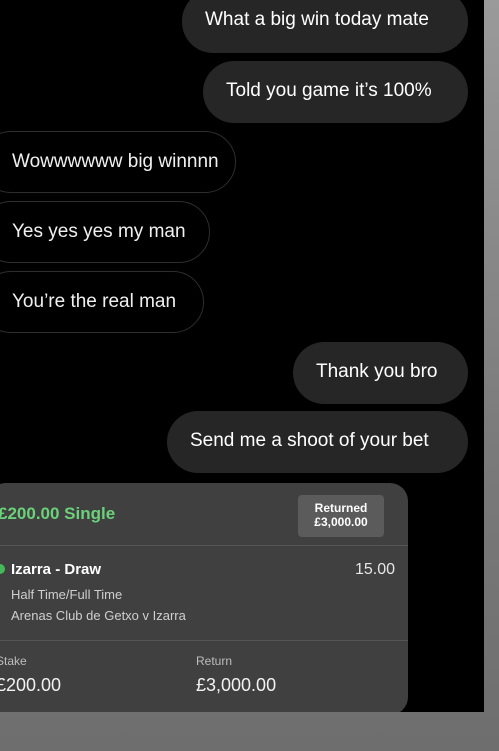  I want to click on message-incoming: Yes yes yes my man, so click(105, 232).